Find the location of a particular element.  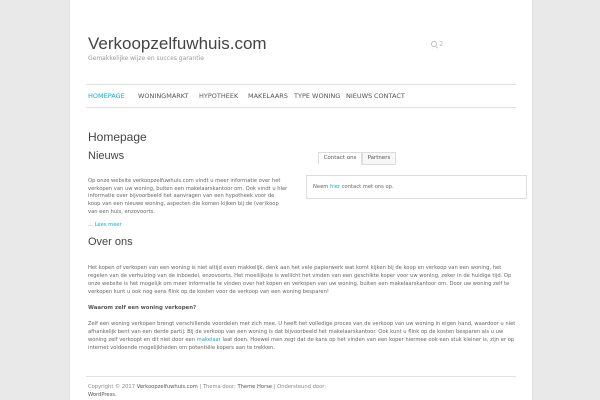

footer-theme-link: Theme Horse is located at coordinates (254, 387).